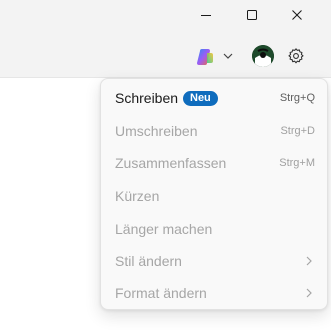  I want to click on menu-item-umschreiben: Umschreiben Strg+D, so click(214, 131).